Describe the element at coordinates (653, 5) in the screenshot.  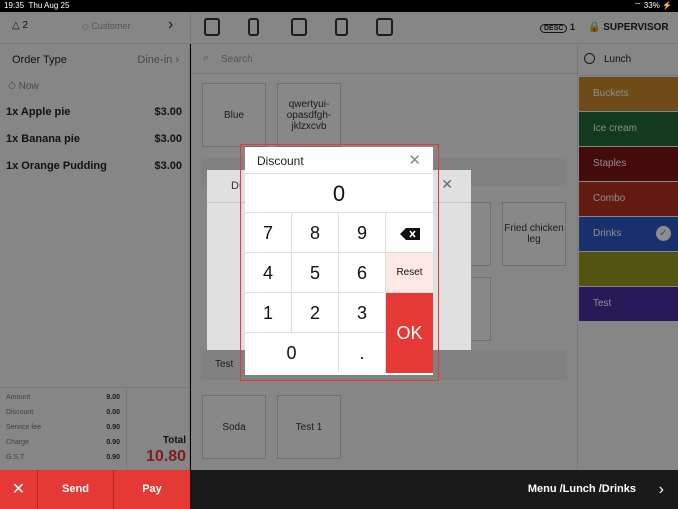
I see `status-battery: ⌔ 33% ⚡` at that location.